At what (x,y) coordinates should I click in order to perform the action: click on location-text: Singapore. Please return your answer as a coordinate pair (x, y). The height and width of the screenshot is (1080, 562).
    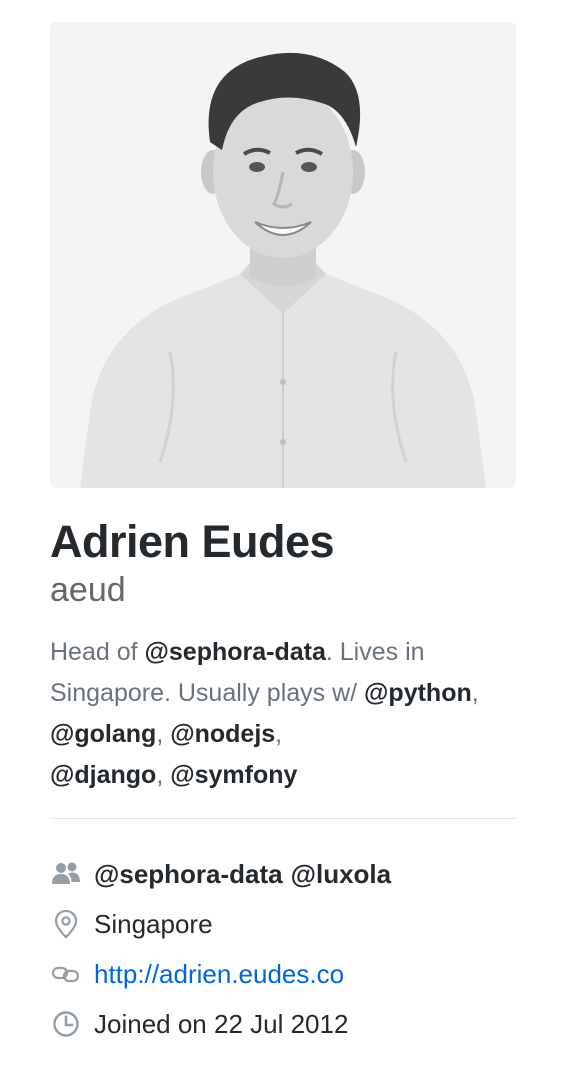
    Looking at the image, I should click on (153, 923).